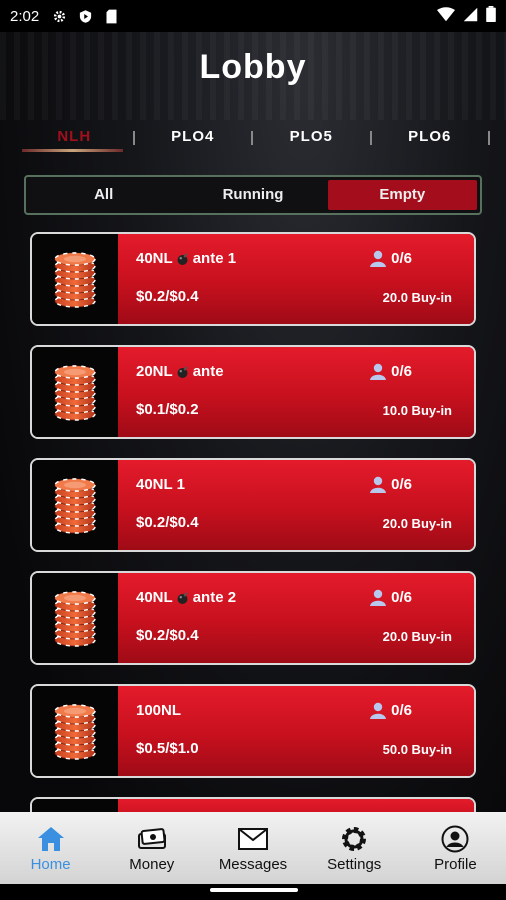 The image size is (506, 900). Describe the element at coordinates (296, 505) in the screenshot. I see `table-card-body: 40NL 1 $0.2/$0.4 0/6 20.0 Buy-in` at that location.